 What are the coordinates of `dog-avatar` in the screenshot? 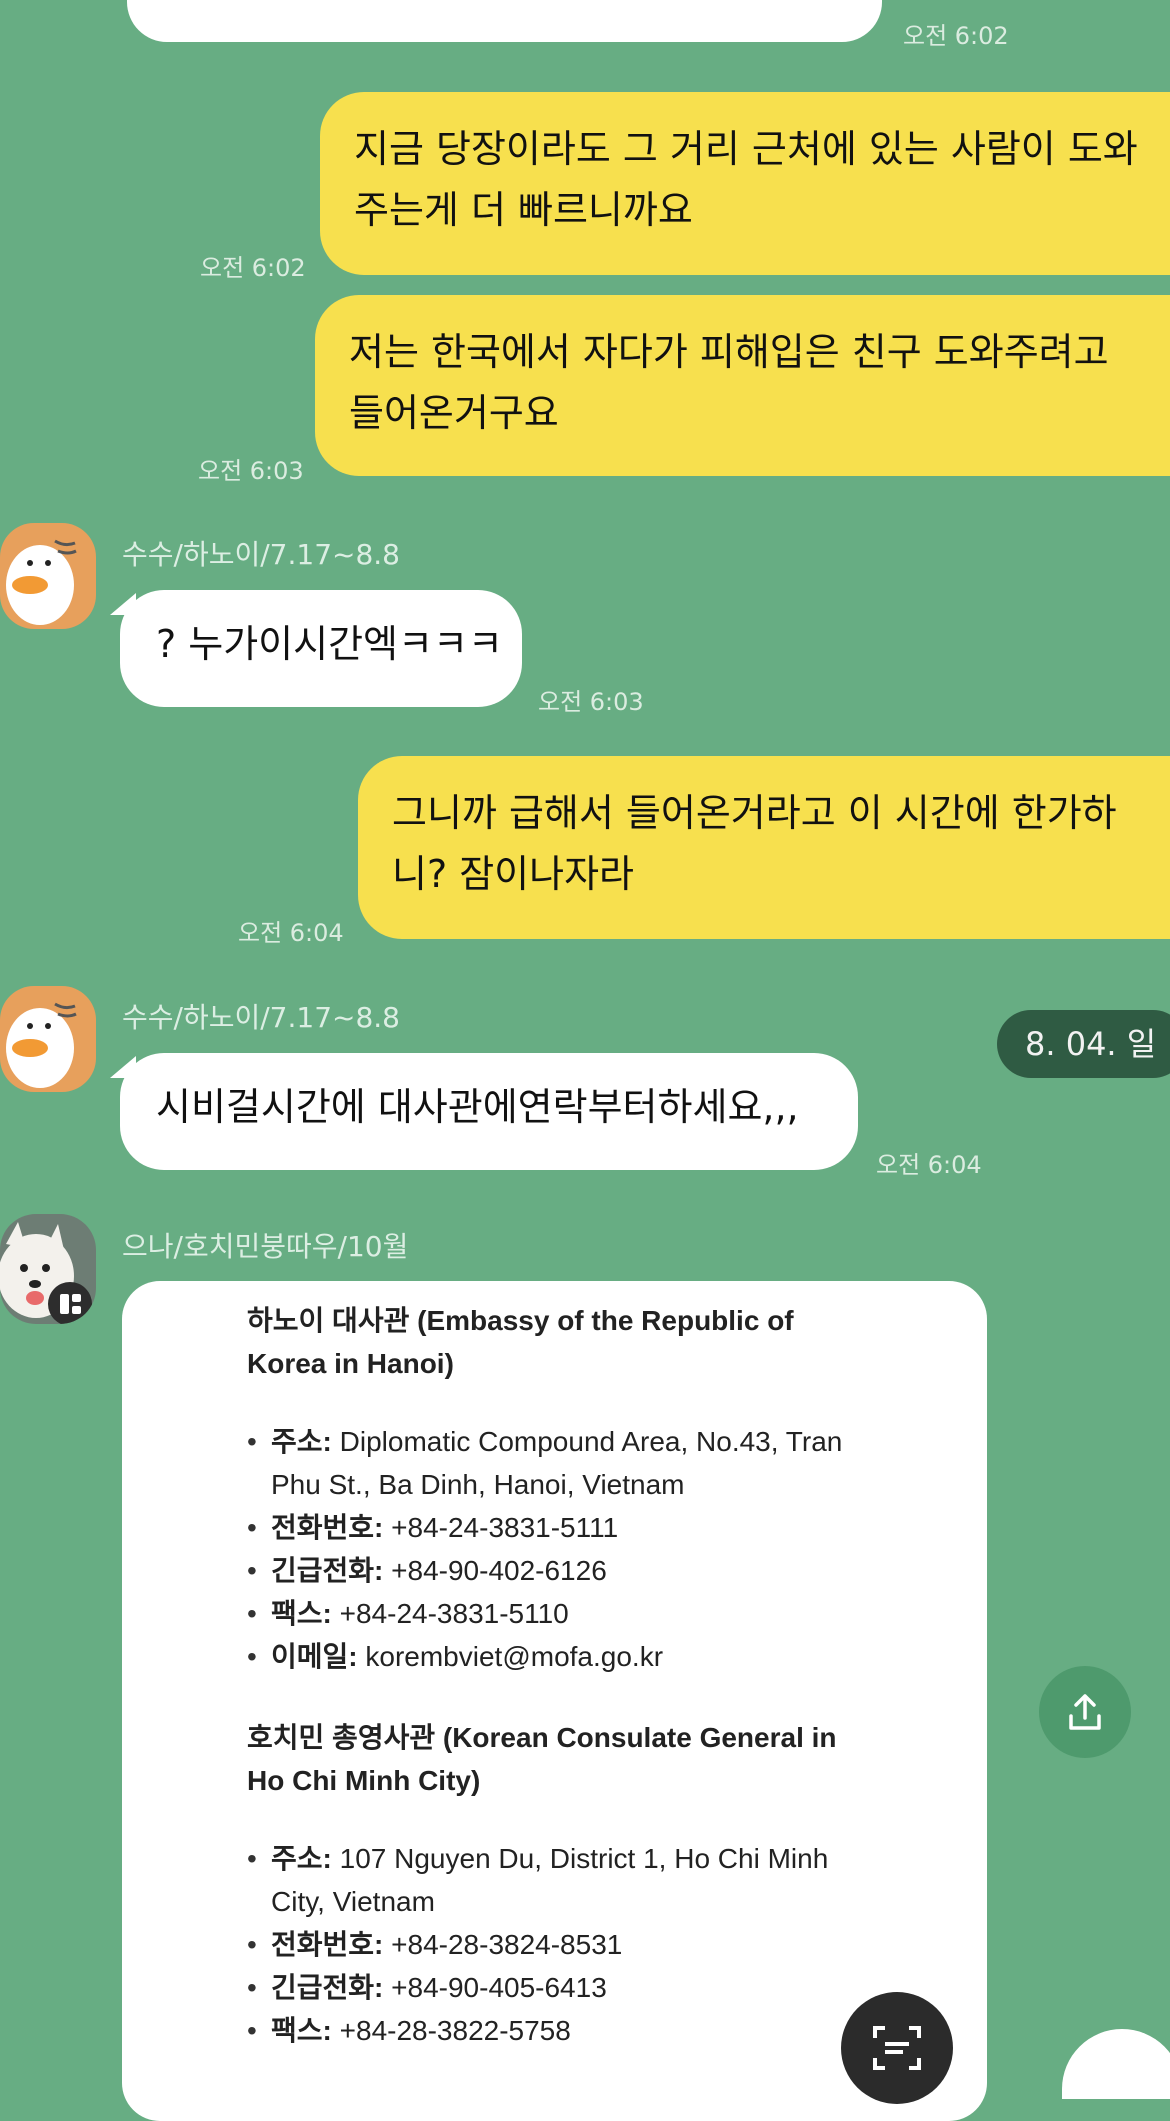 It's located at (48, 1269).